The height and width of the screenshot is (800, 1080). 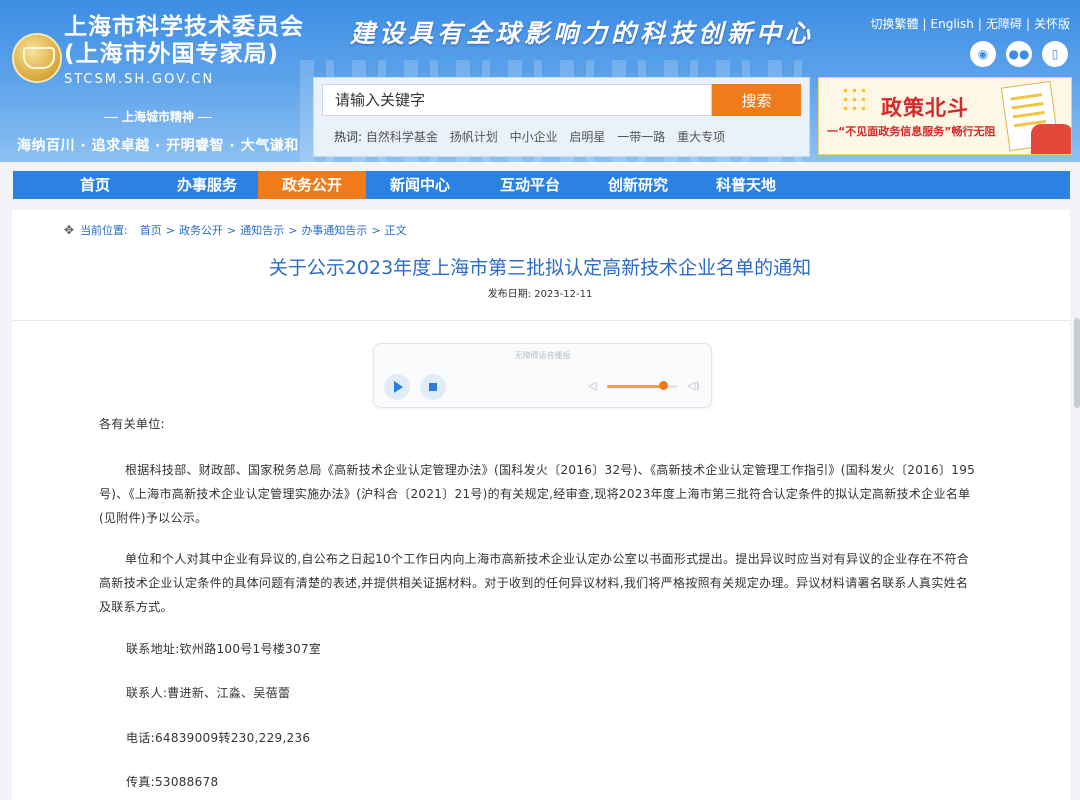 I want to click on main-nav: 首页 办事服务 政务公开 新闻中心 互动平台 创新研究 科普天地, so click(x=541, y=185).